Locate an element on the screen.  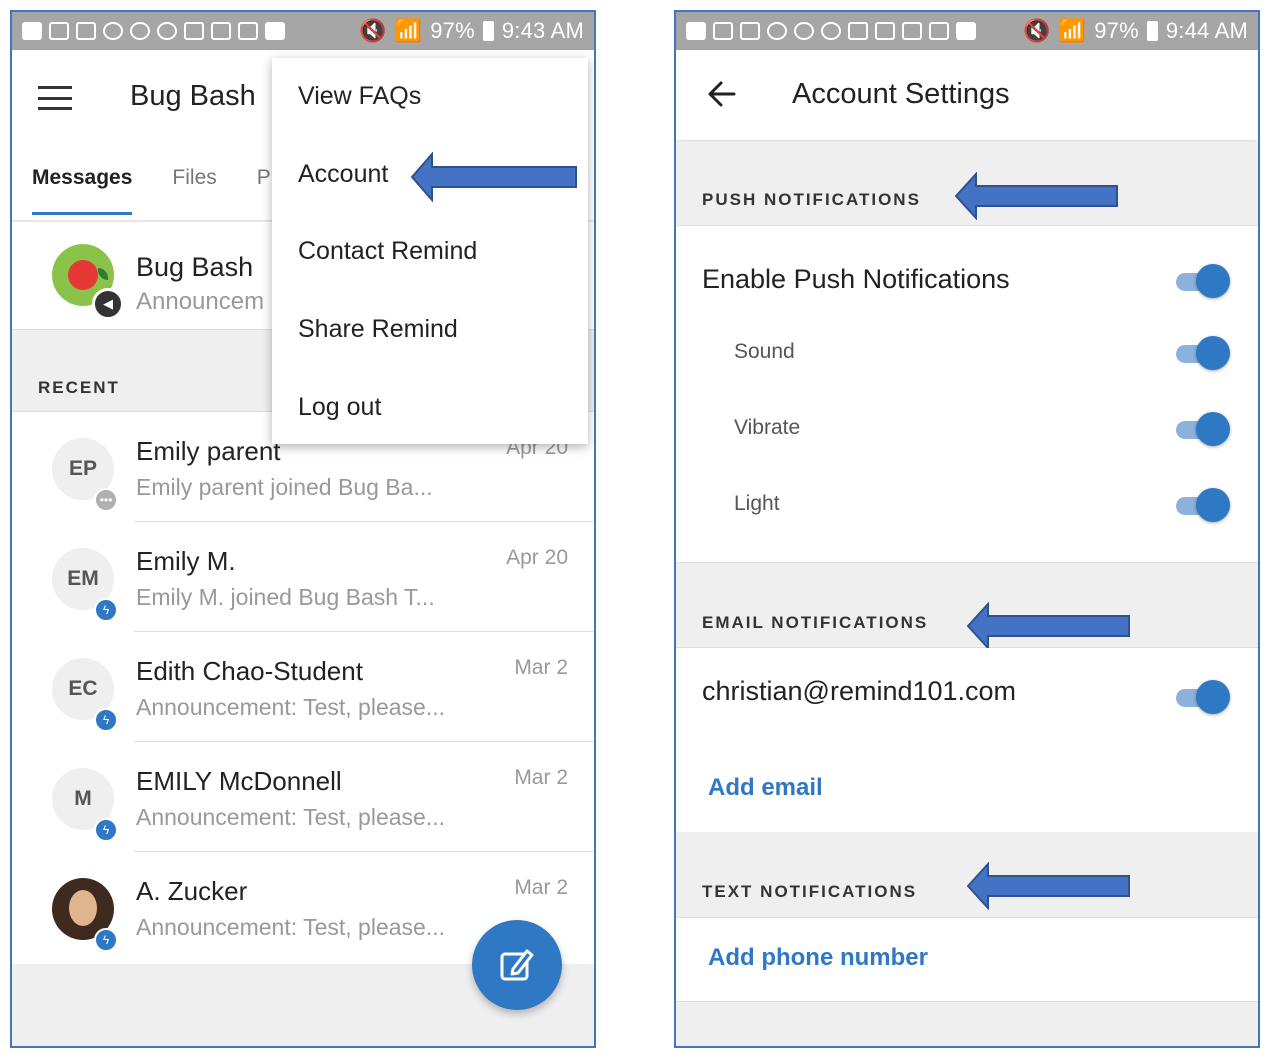
settings-footer is located at coordinates (967, 1024).